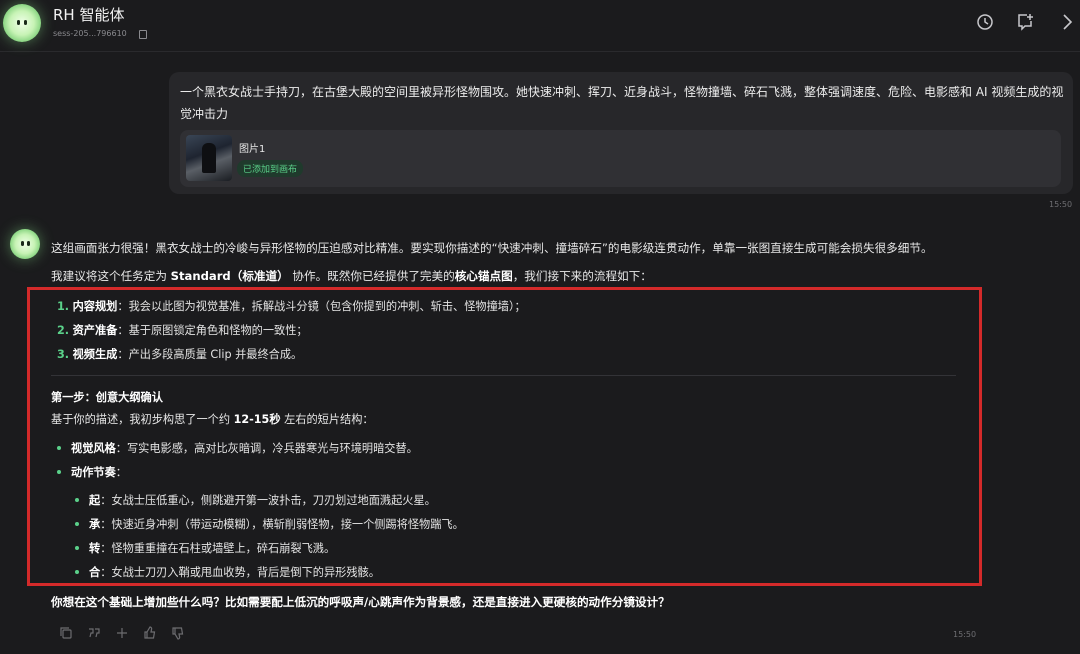 The image size is (1080, 654). I want to click on bullet-item: 动作节奏：, so click(92, 472).